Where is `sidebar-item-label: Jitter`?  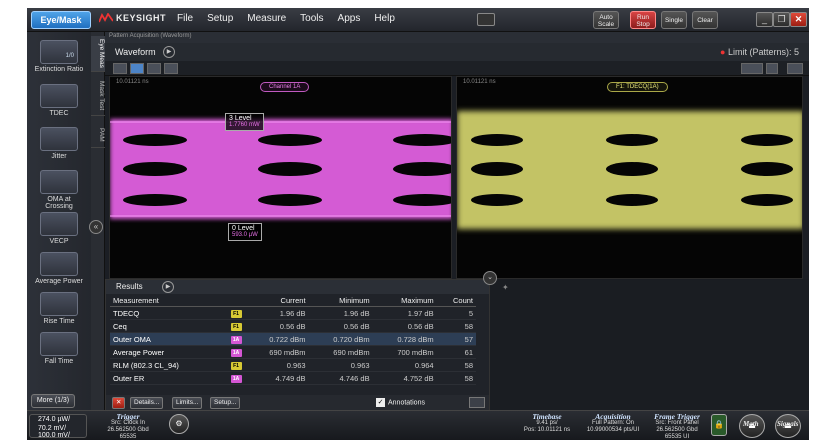
sidebar-item-label: Jitter is located at coordinates (59, 156).